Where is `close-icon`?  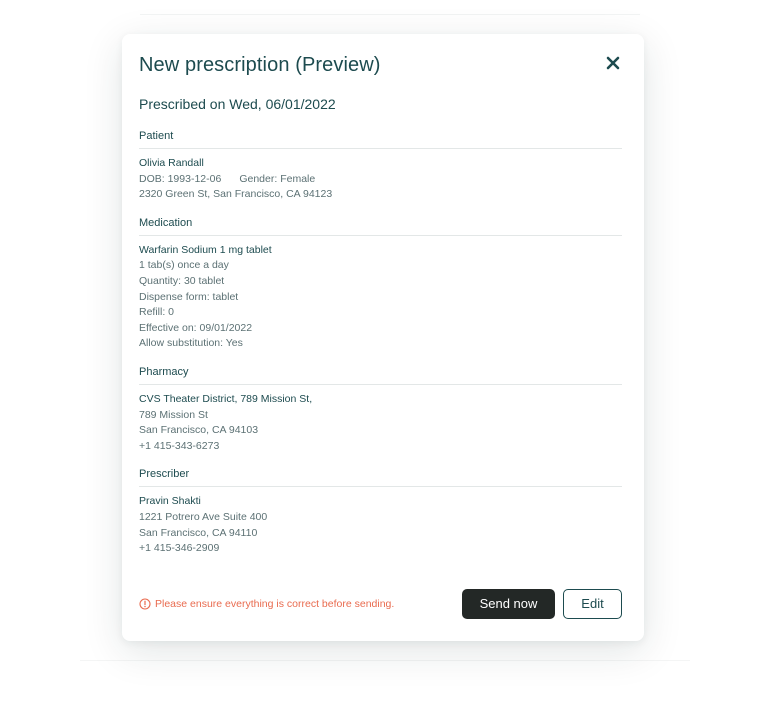
close-icon is located at coordinates (613, 63).